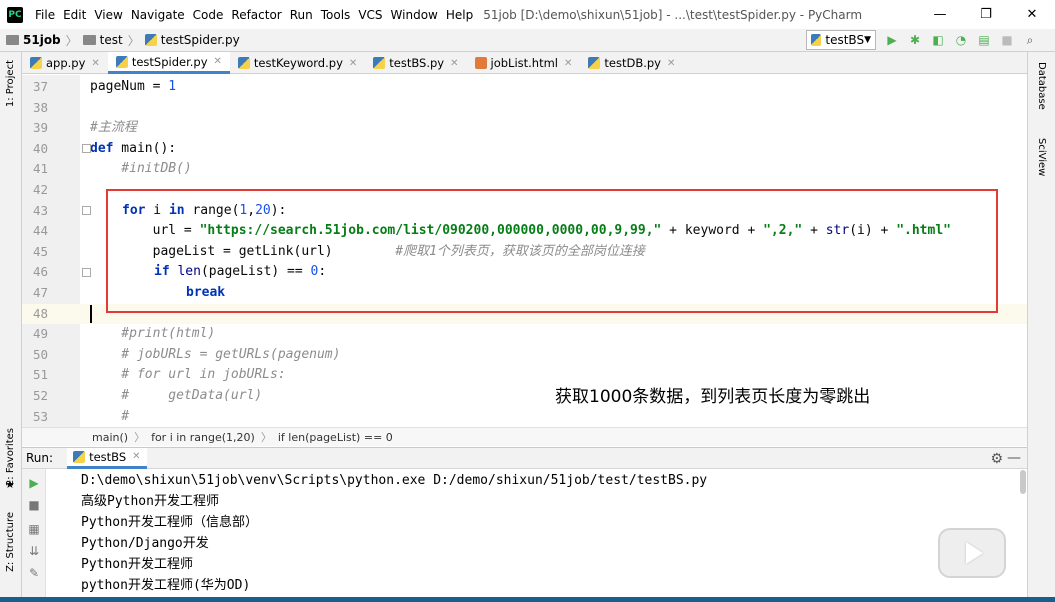 This screenshot has width=1055, height=602. Describe the element at coordinates (40, 292) in the screenshot. I see `line-number: 47` at that location.